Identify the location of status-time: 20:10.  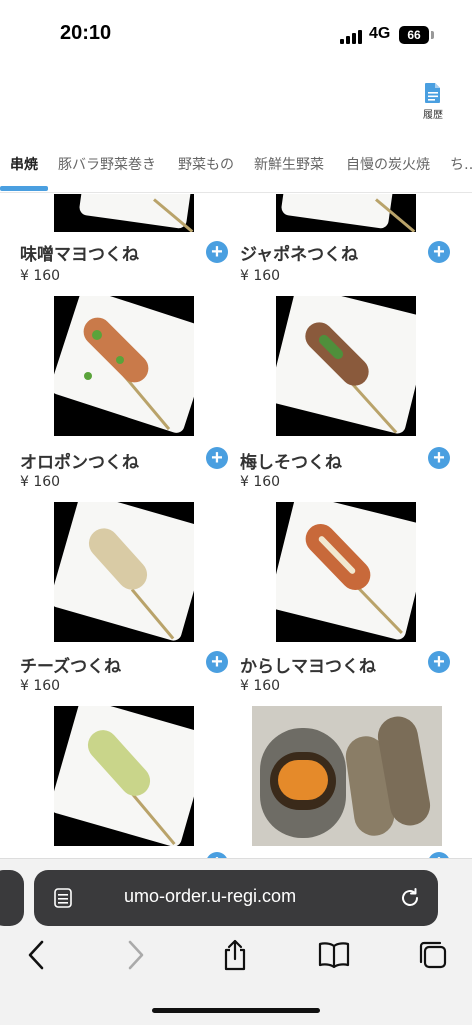
(86, 33).